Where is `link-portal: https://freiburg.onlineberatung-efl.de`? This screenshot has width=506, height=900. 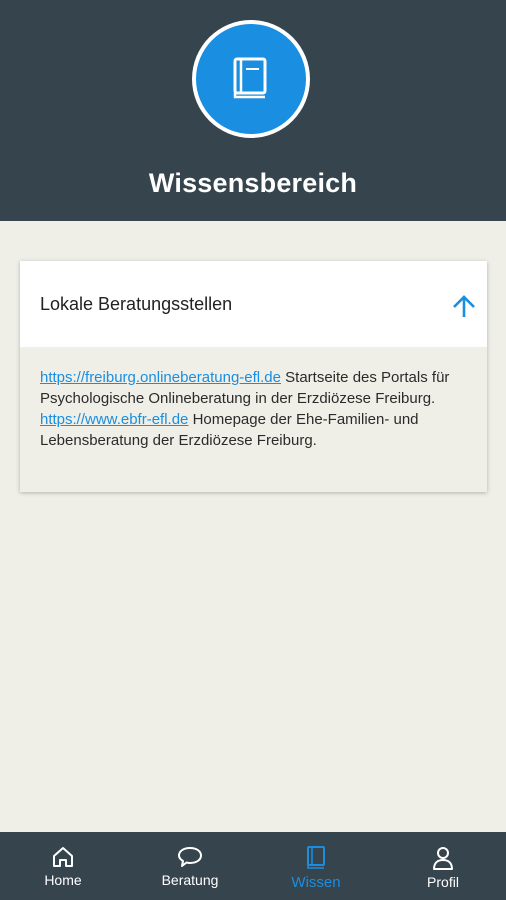
link-portal: https://freiburg.onlineberatung-efl.de is located at coordinates (160, 377).